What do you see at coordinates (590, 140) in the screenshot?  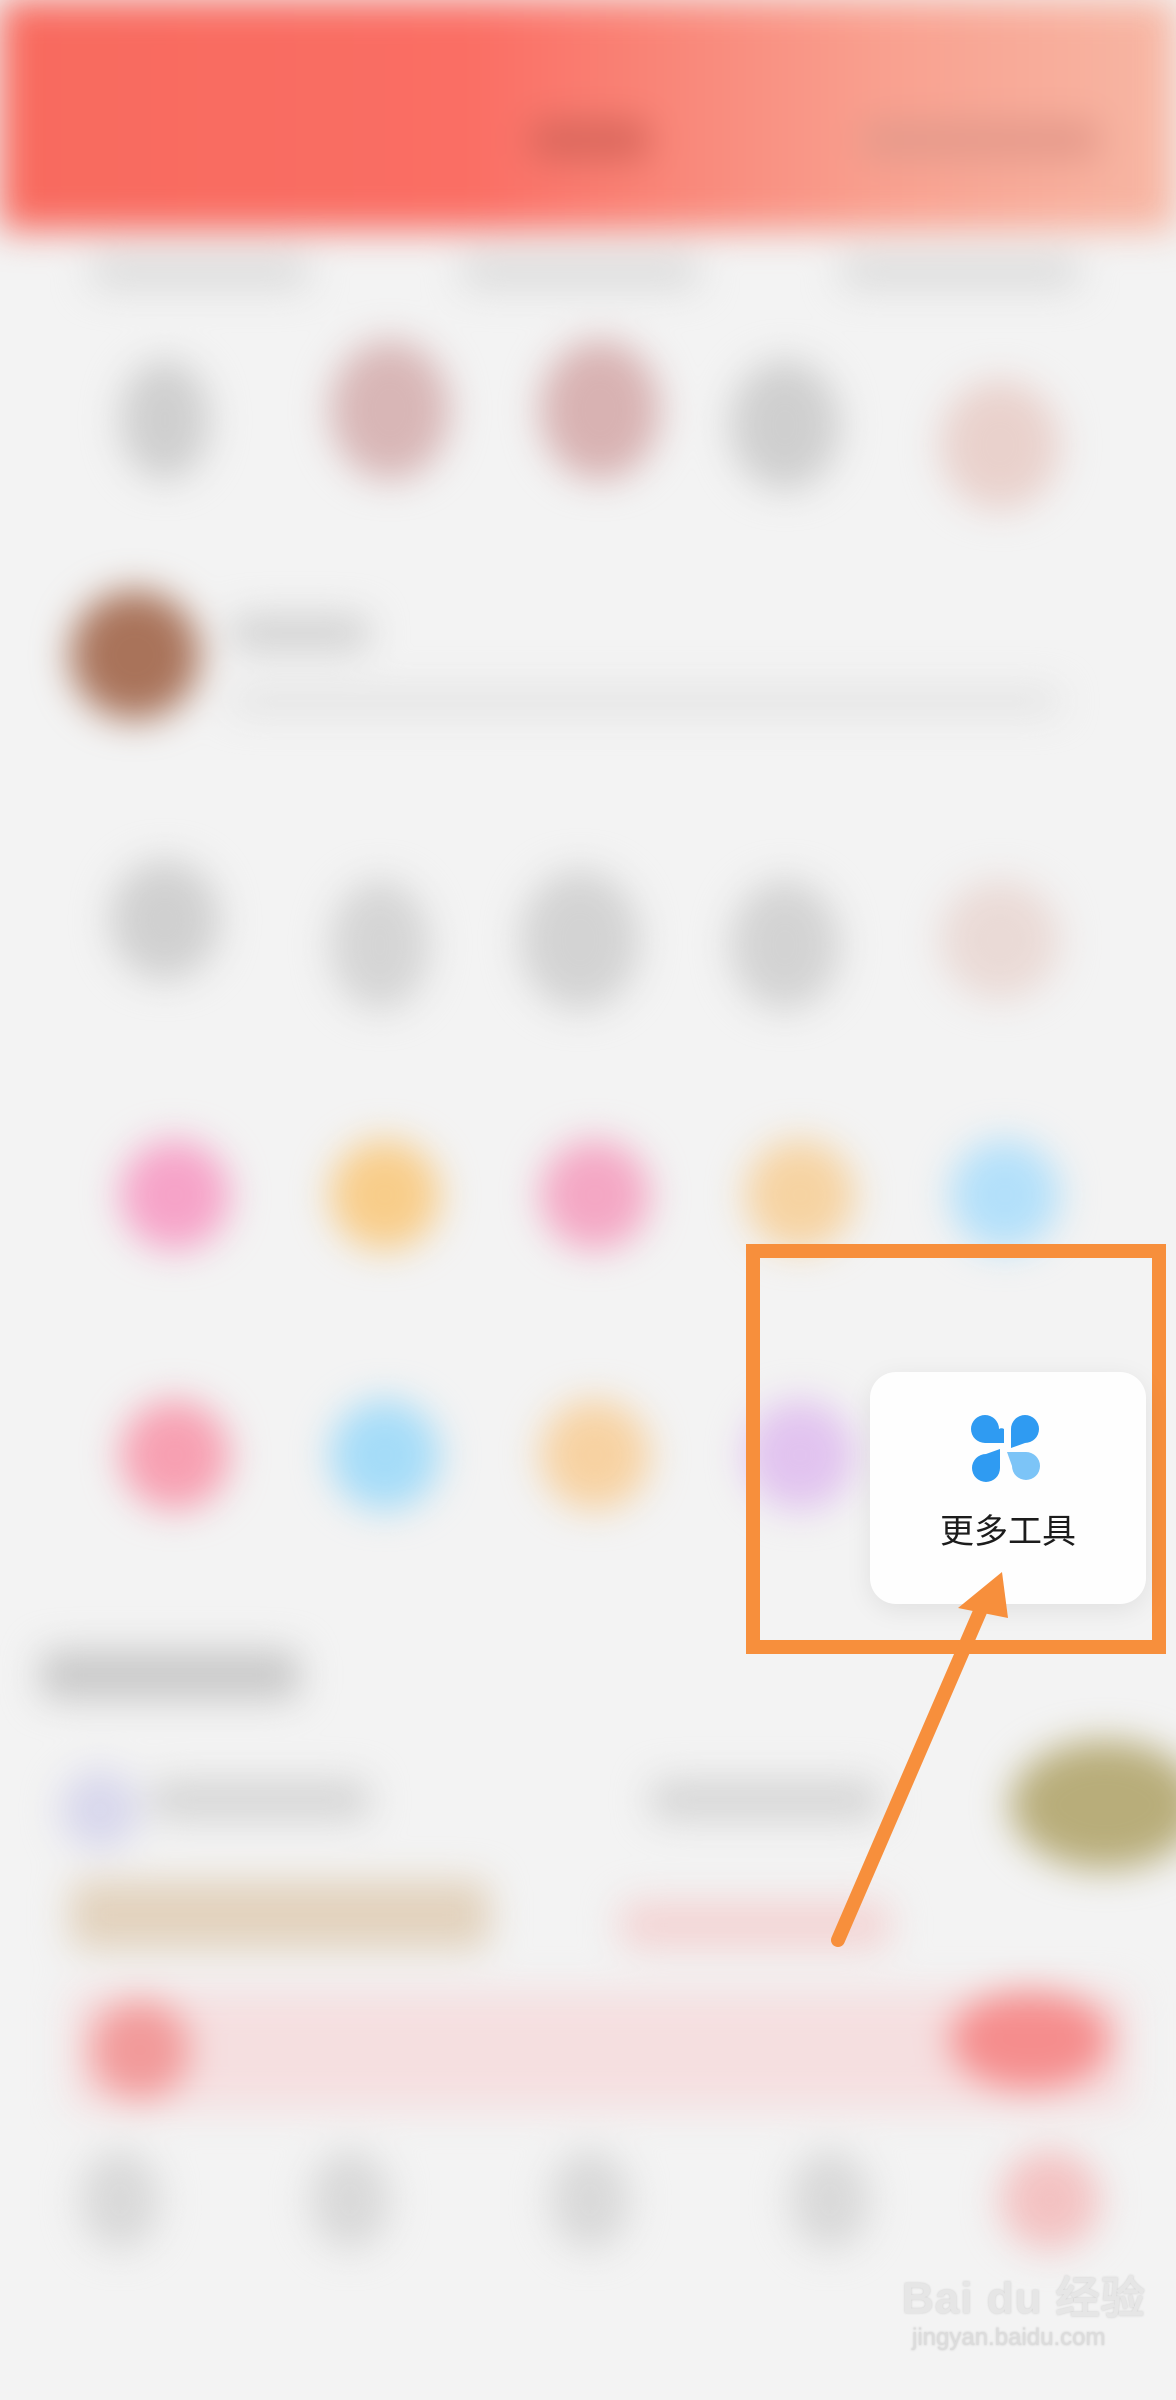 I see `header-title-placeholder` at bounding box center [590, 140].